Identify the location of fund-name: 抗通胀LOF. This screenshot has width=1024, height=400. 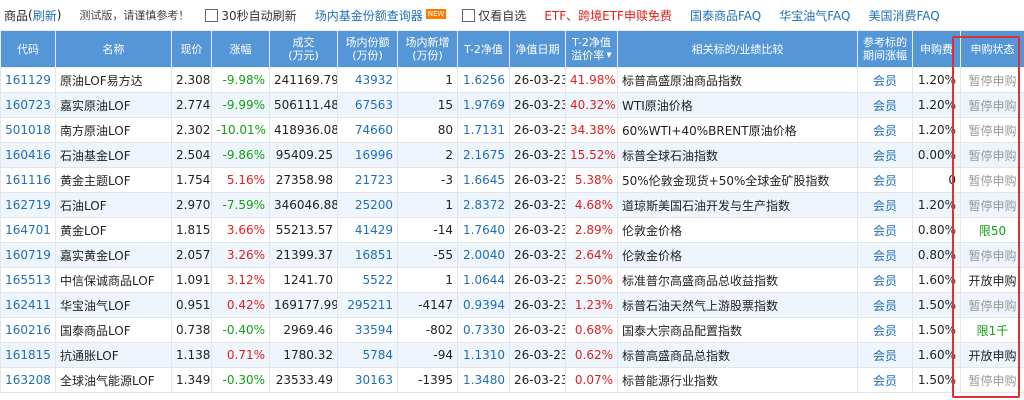
(113, 355).